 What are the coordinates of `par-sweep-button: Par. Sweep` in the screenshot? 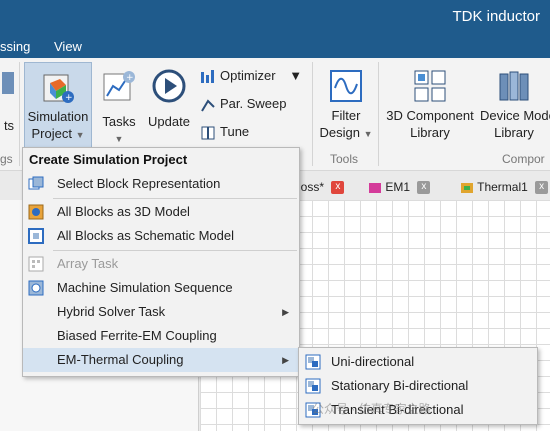 It's located at (243, 104).